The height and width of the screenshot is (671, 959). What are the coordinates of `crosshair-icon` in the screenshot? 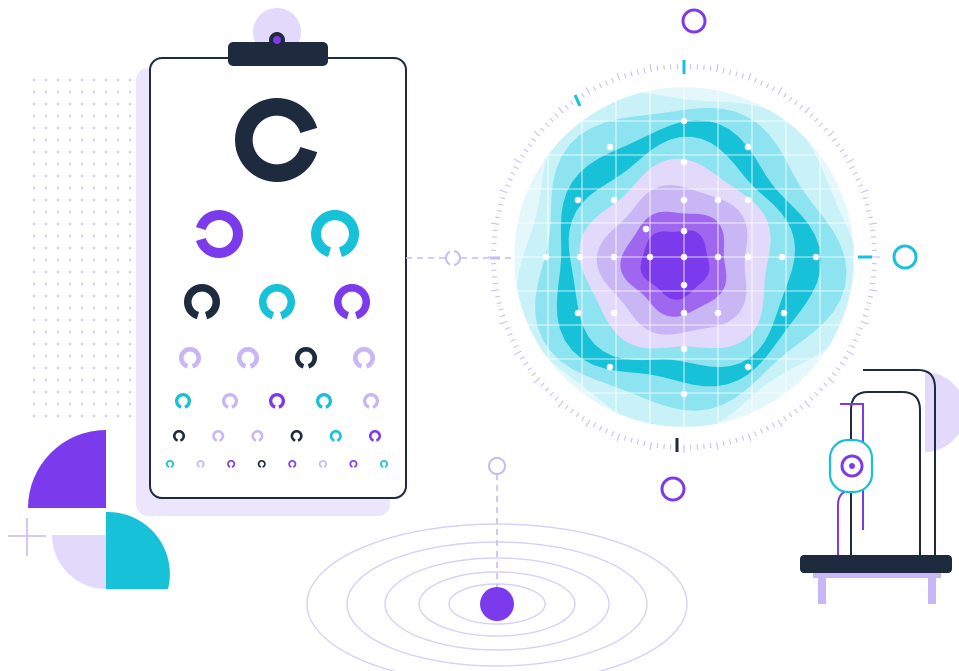 It's located at (27, 537).